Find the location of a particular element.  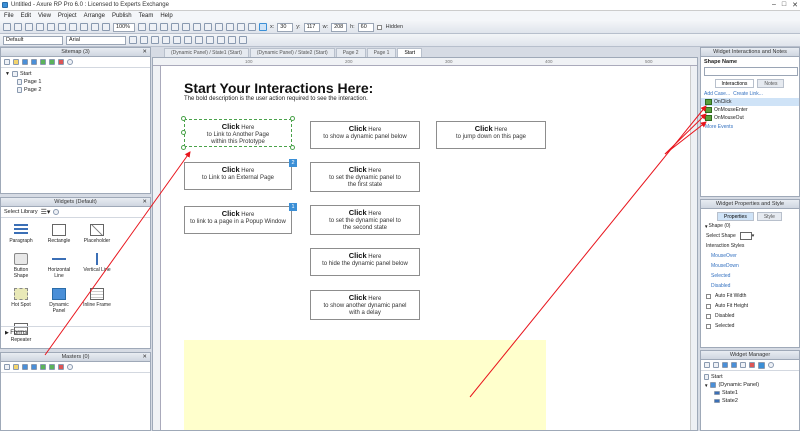

indent-icon is located at coordinates (43, 367).